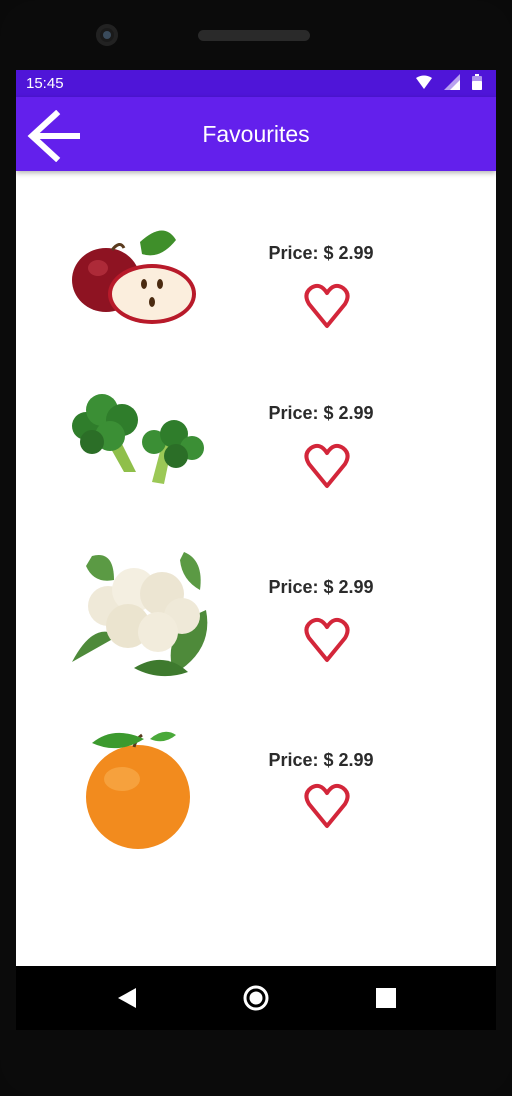 Image resolution: width=512 pixels, height=1096 pixels. Describe the element at coordinates (45, 83) in the screenshot. I see `status-time: 15:45` at that location.